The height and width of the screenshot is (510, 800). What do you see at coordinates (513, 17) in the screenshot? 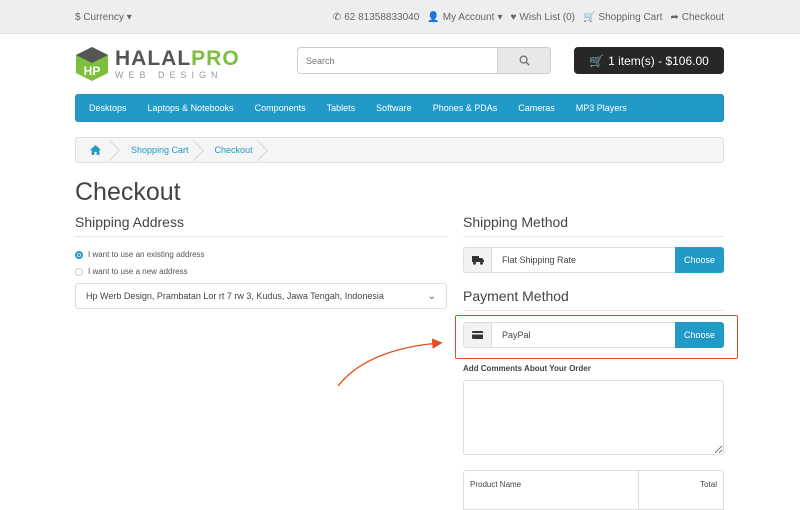
I see `heart-icon: ♥` at bounding box center [513, 17].